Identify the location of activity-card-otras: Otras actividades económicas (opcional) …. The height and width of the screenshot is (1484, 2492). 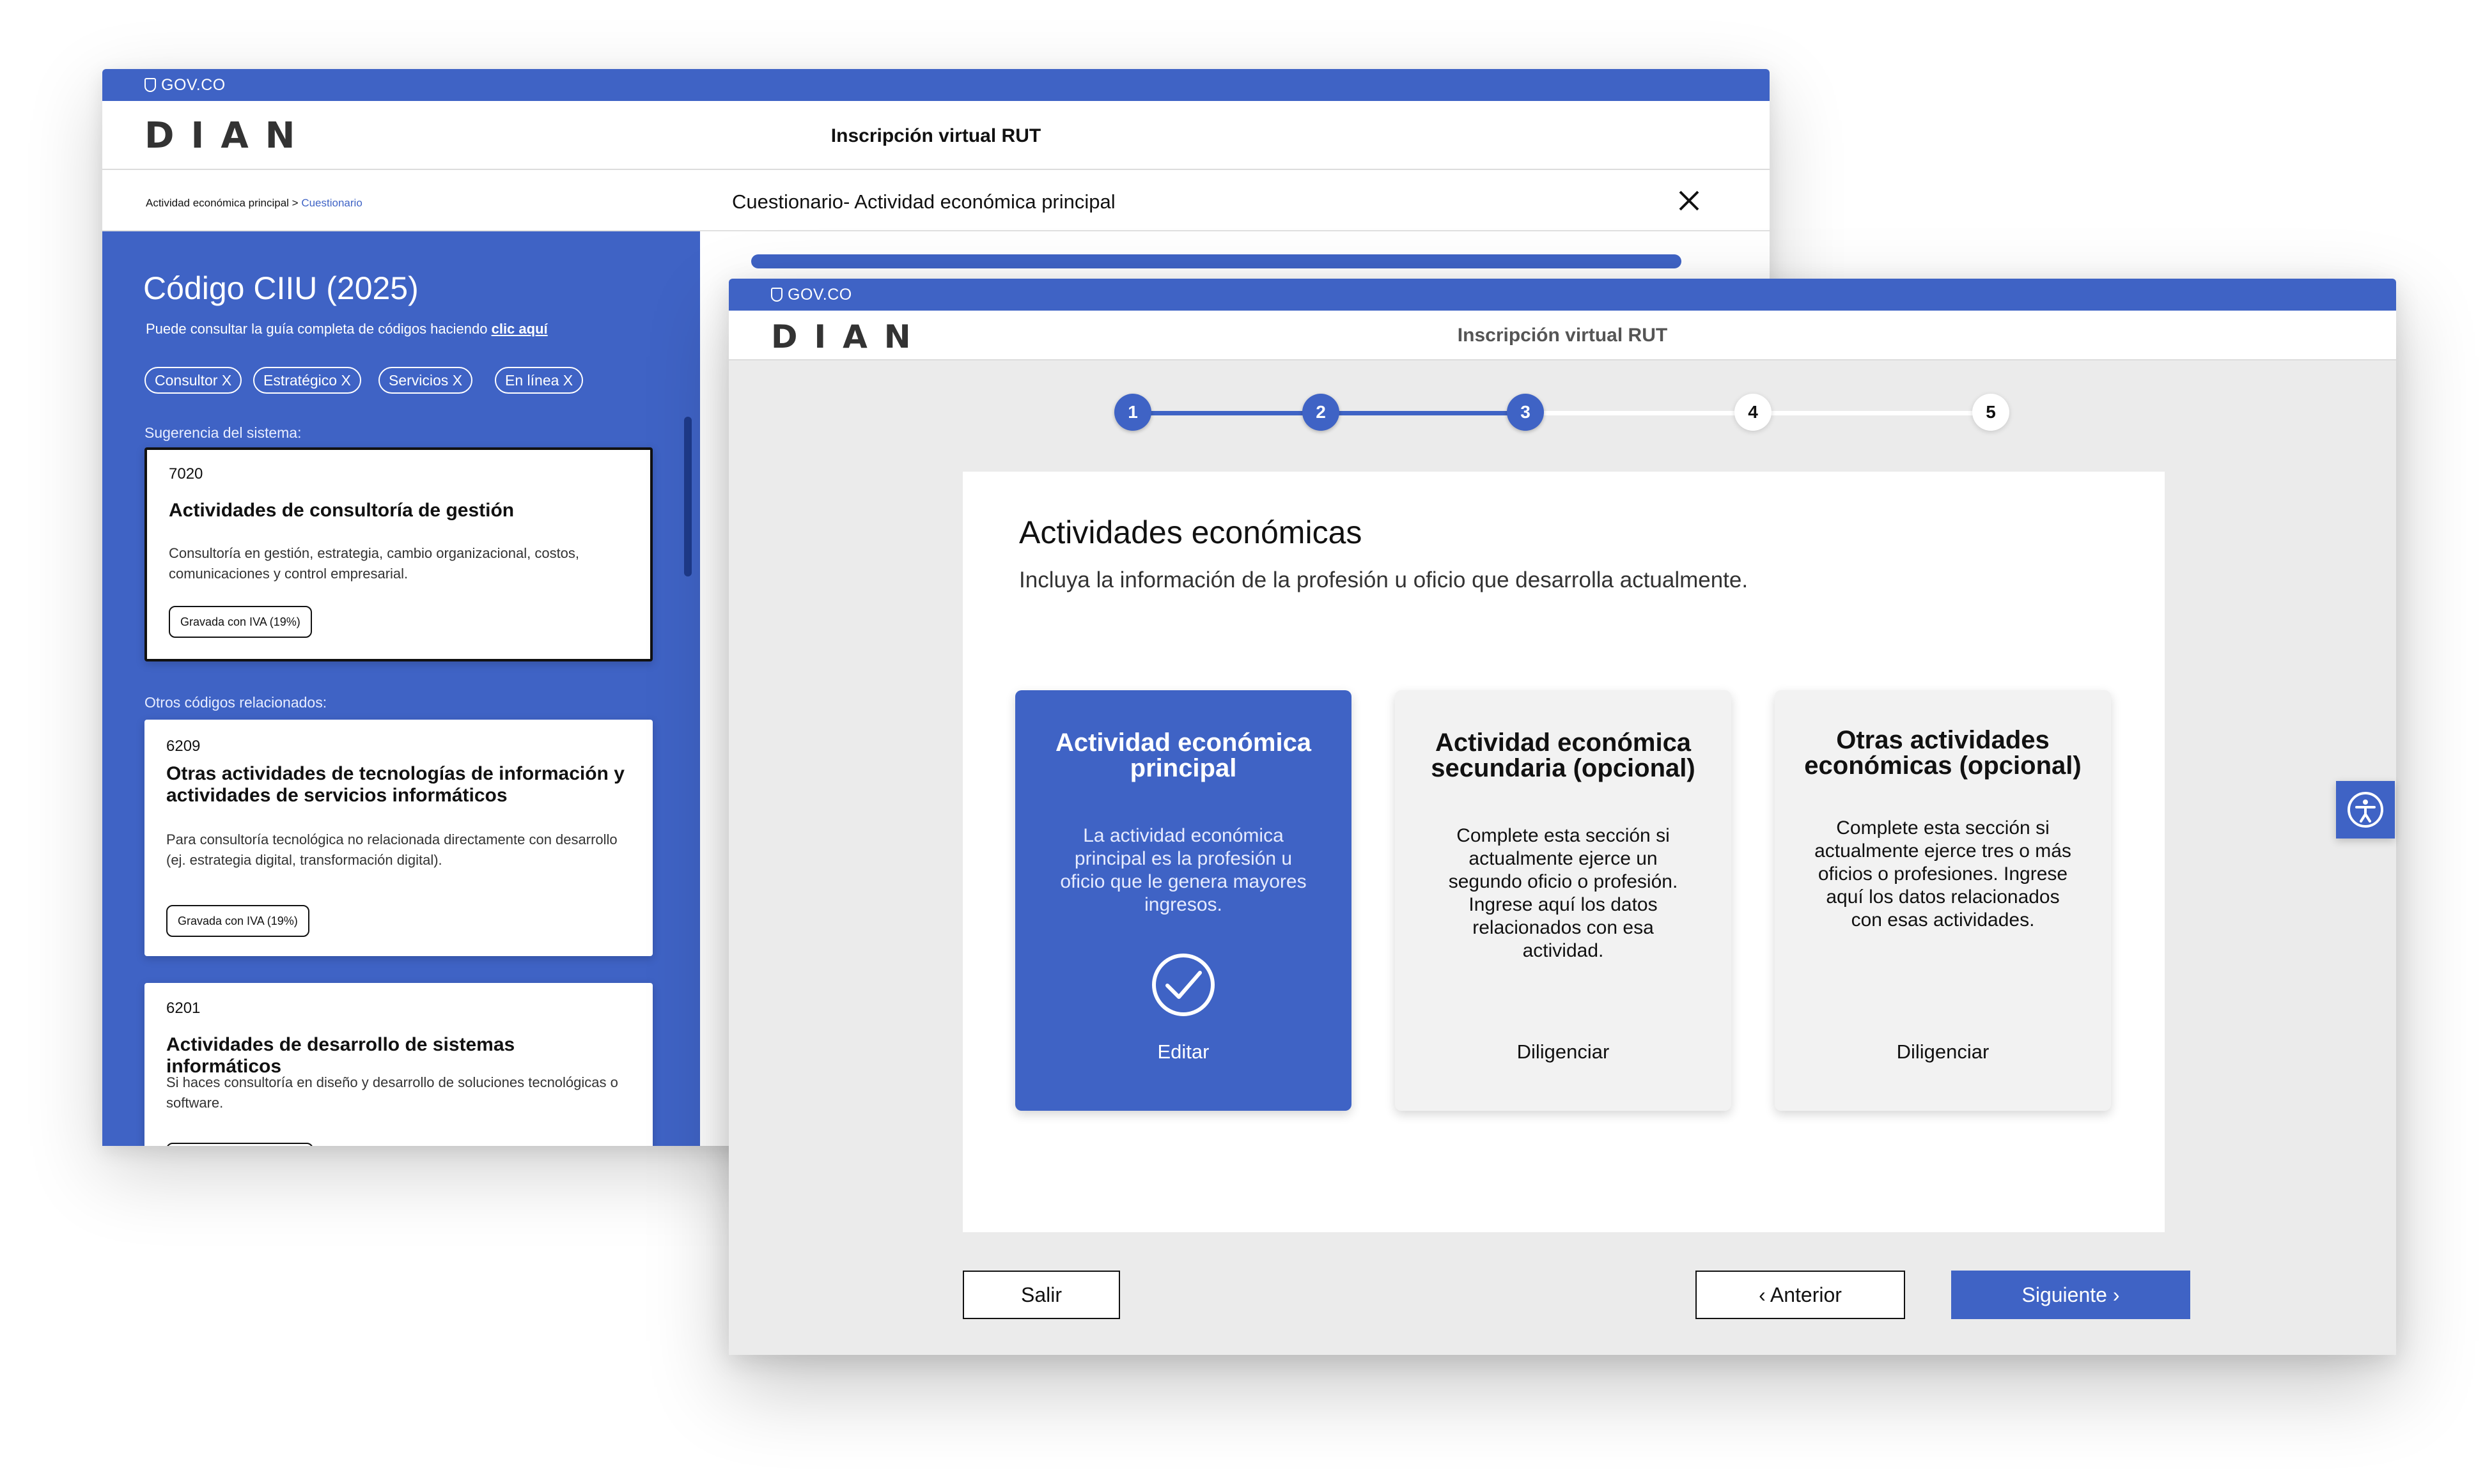
(1943, 901).